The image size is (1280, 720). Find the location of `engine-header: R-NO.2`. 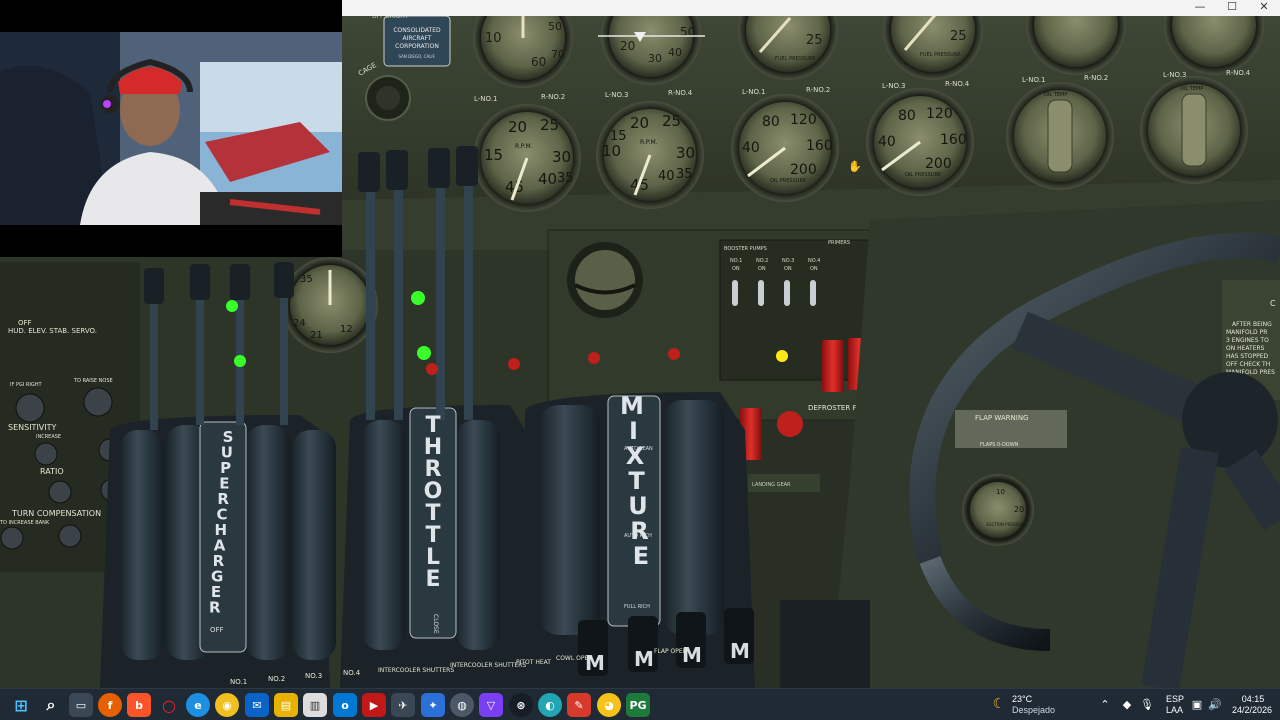

engine-header: R-NO.2 is located at coordinates (553, 97).